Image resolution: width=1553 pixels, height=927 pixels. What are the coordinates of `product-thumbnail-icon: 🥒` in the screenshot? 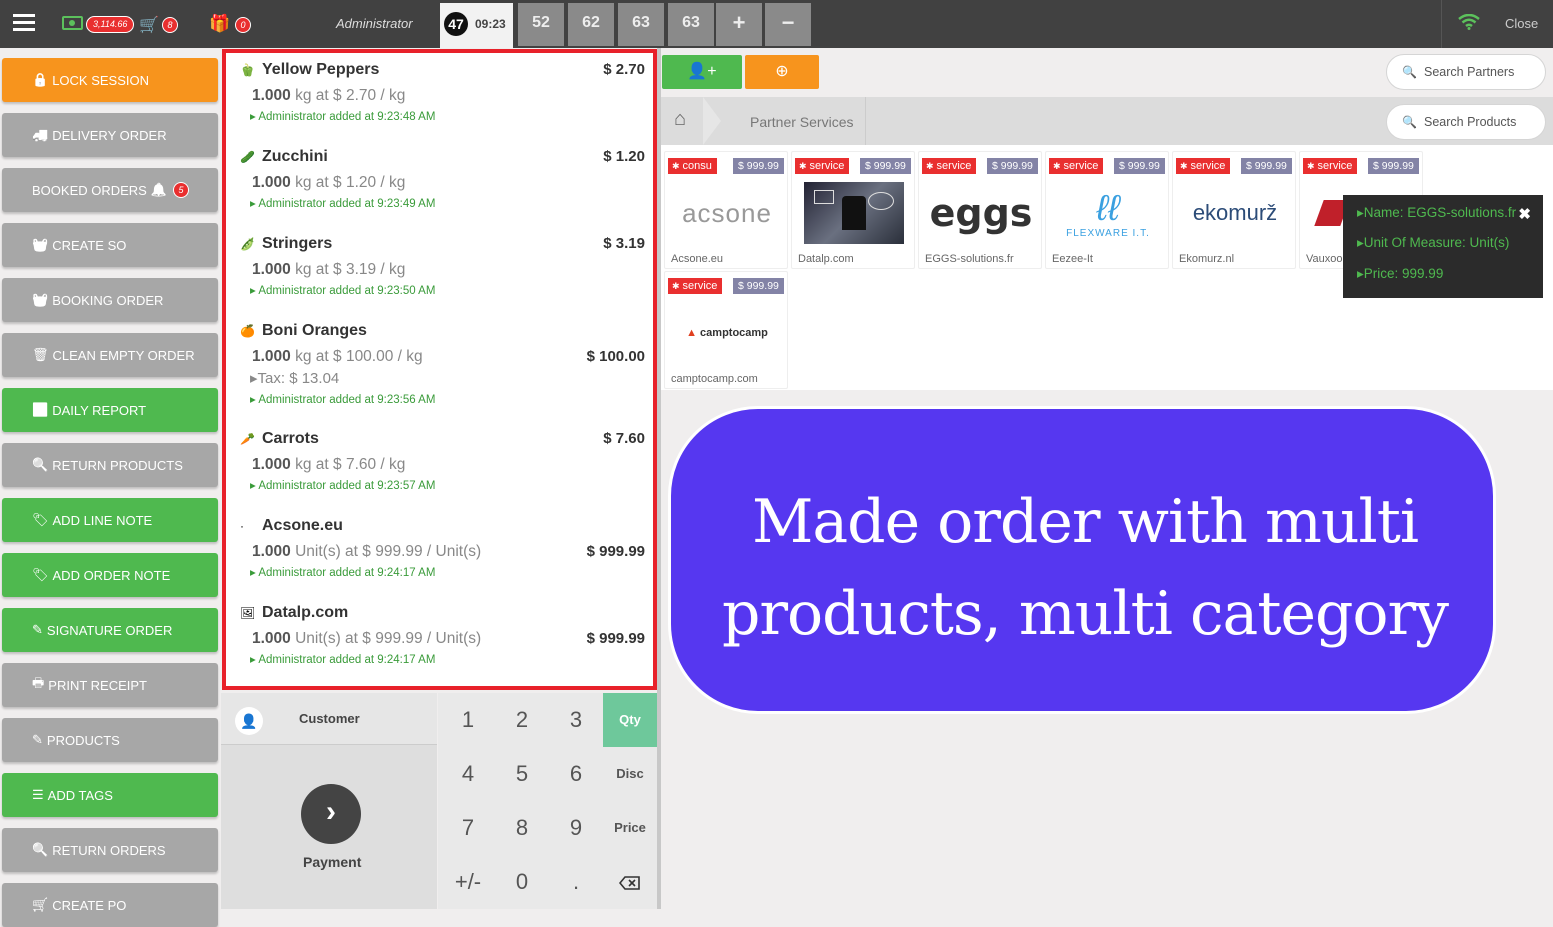 It's located at (247, 157).